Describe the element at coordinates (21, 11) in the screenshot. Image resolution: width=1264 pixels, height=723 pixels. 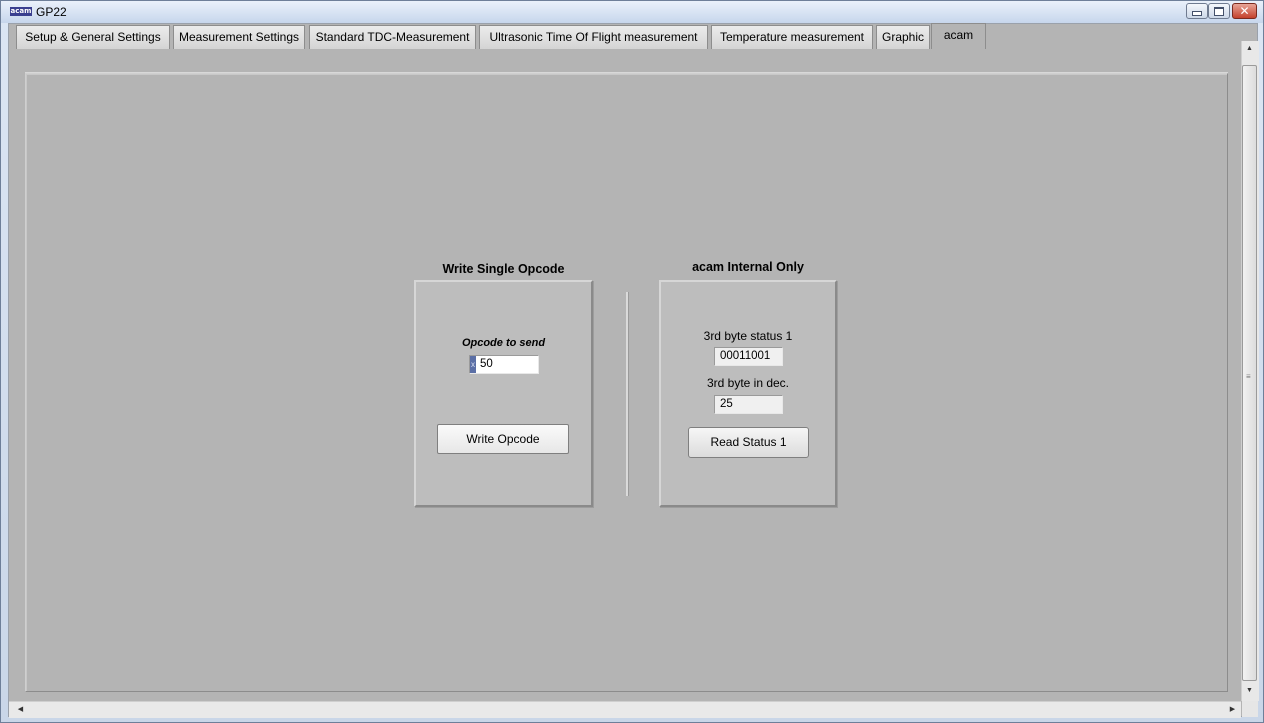
I see `acam-logo-icon: acam` at that location.